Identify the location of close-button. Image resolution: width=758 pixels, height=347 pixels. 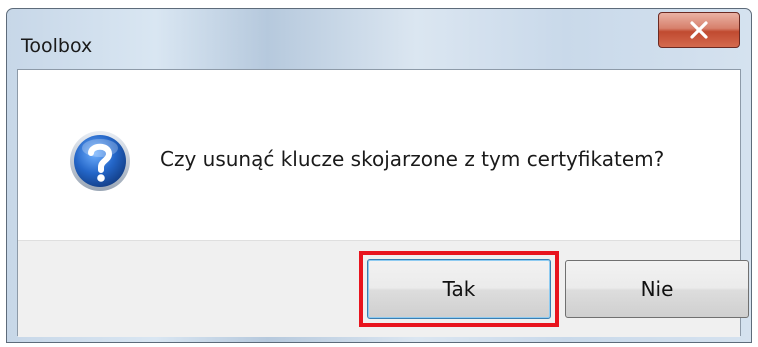
(699, 30).